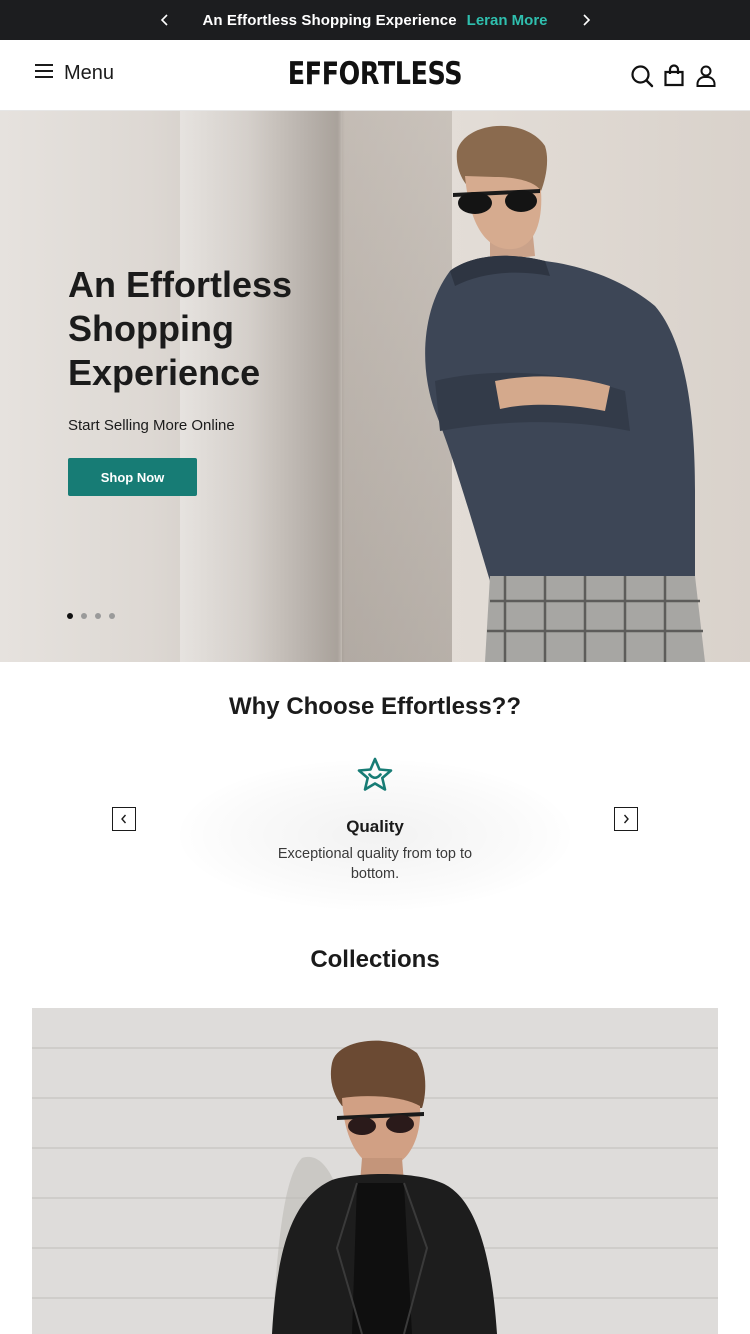  I want to click on hero-title: An Effortless Shopping Experience, so click(218, 329).